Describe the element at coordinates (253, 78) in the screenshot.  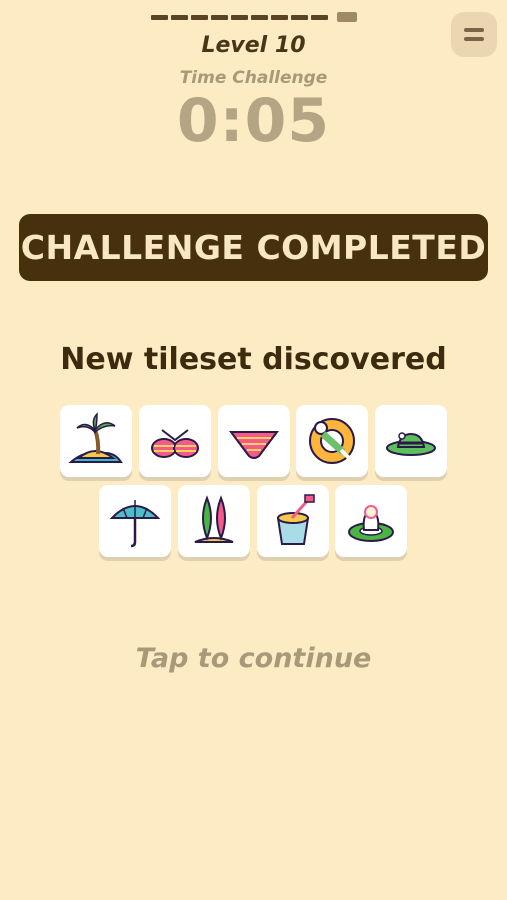
I see `mode-label: Time Challenge` at that location.